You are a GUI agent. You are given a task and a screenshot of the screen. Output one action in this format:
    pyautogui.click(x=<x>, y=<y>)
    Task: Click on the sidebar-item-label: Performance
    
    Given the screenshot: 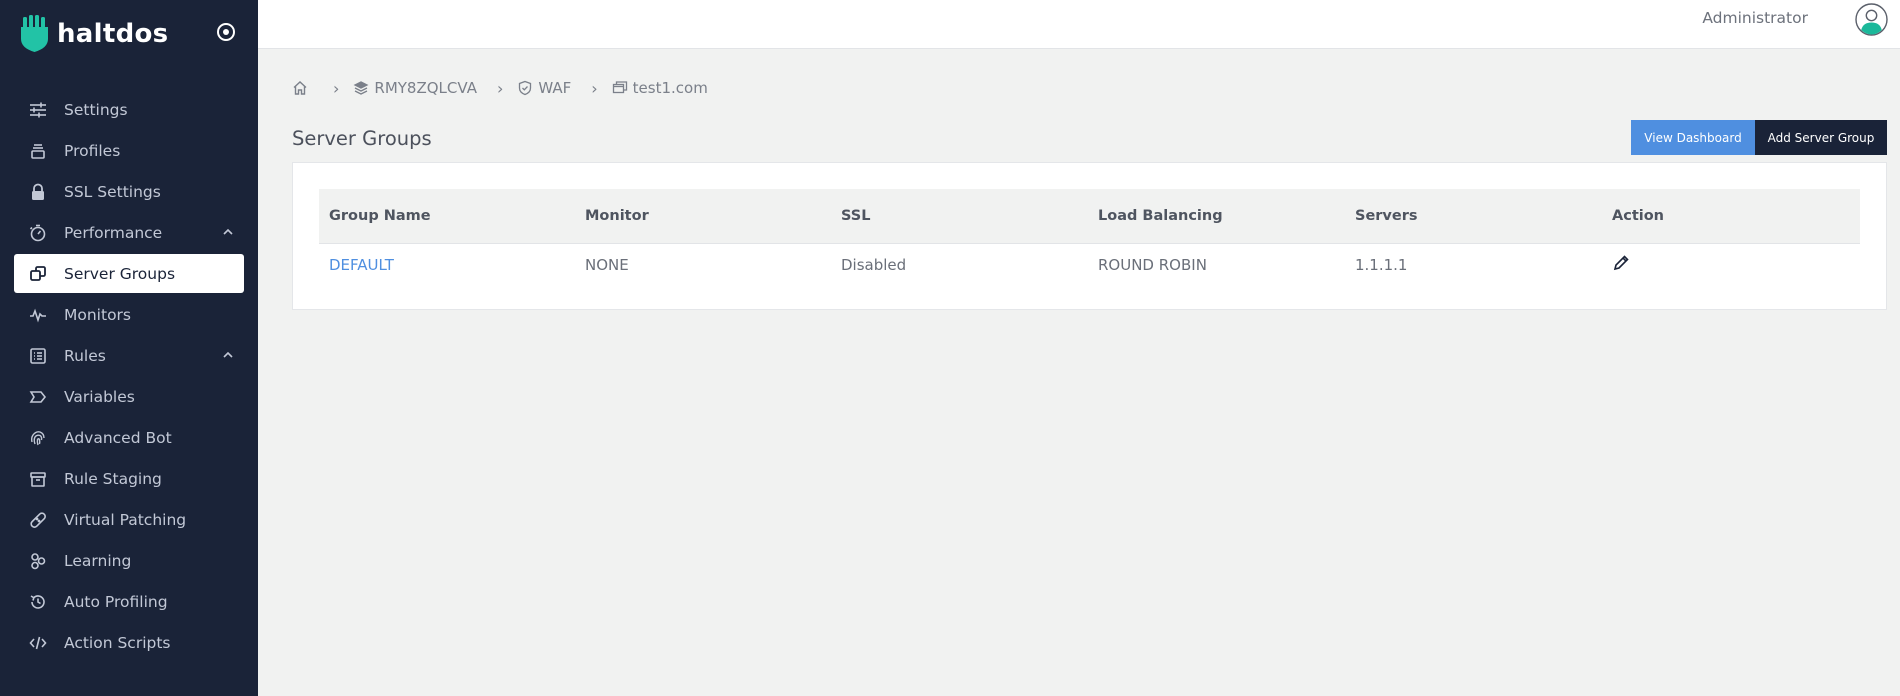 What is the action you would take?
    pyautogui.click(x=113, y=232)
    